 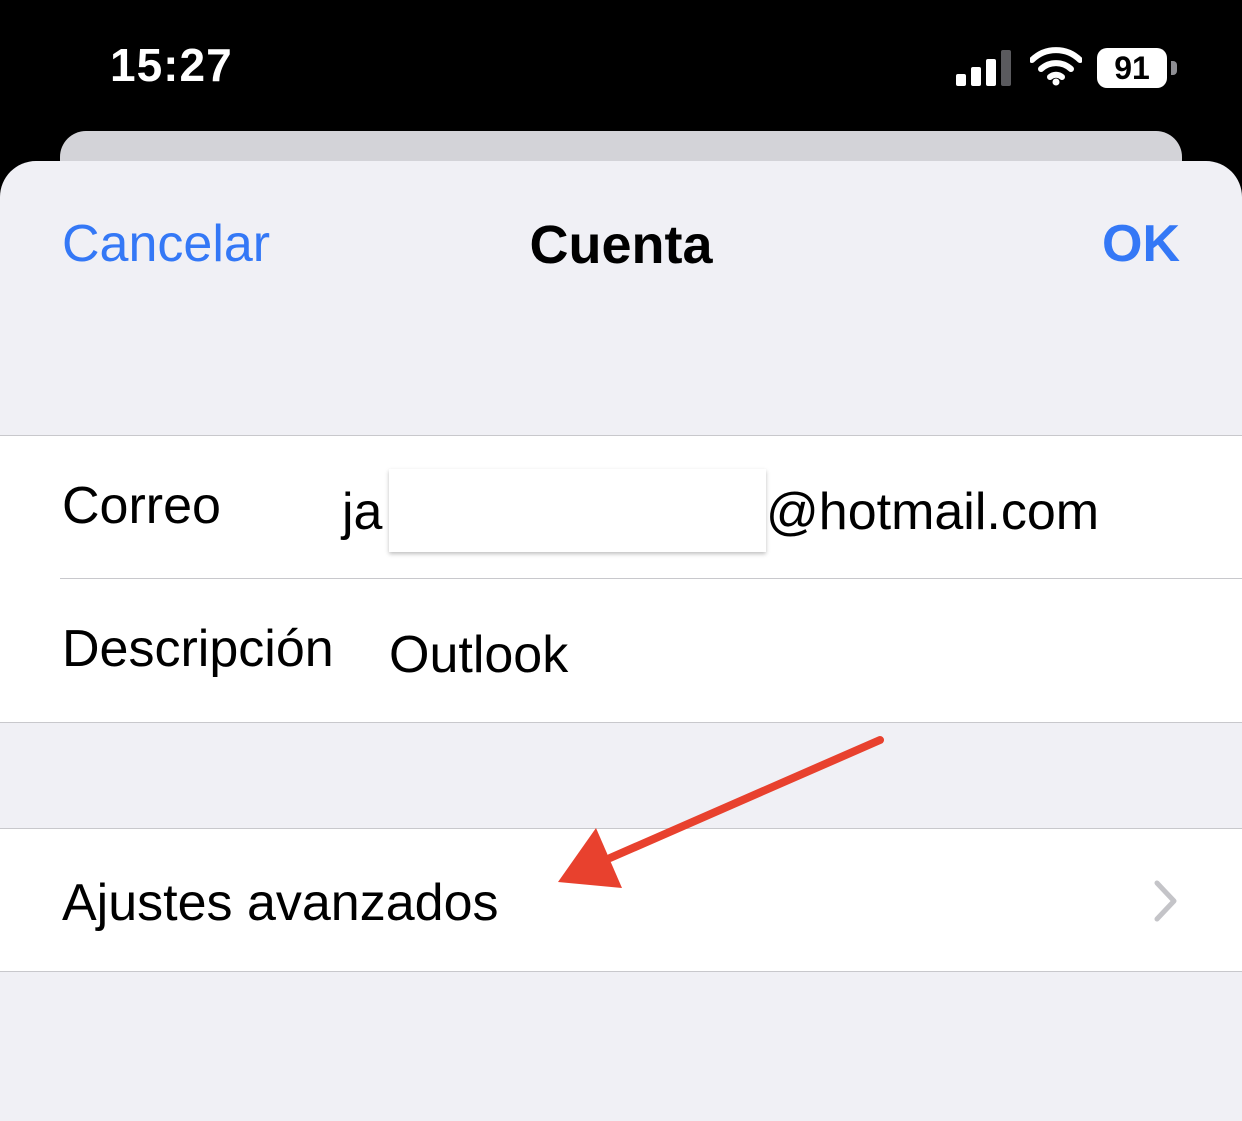 I want to click on wifi-icon, so click(x=1056, y=66).